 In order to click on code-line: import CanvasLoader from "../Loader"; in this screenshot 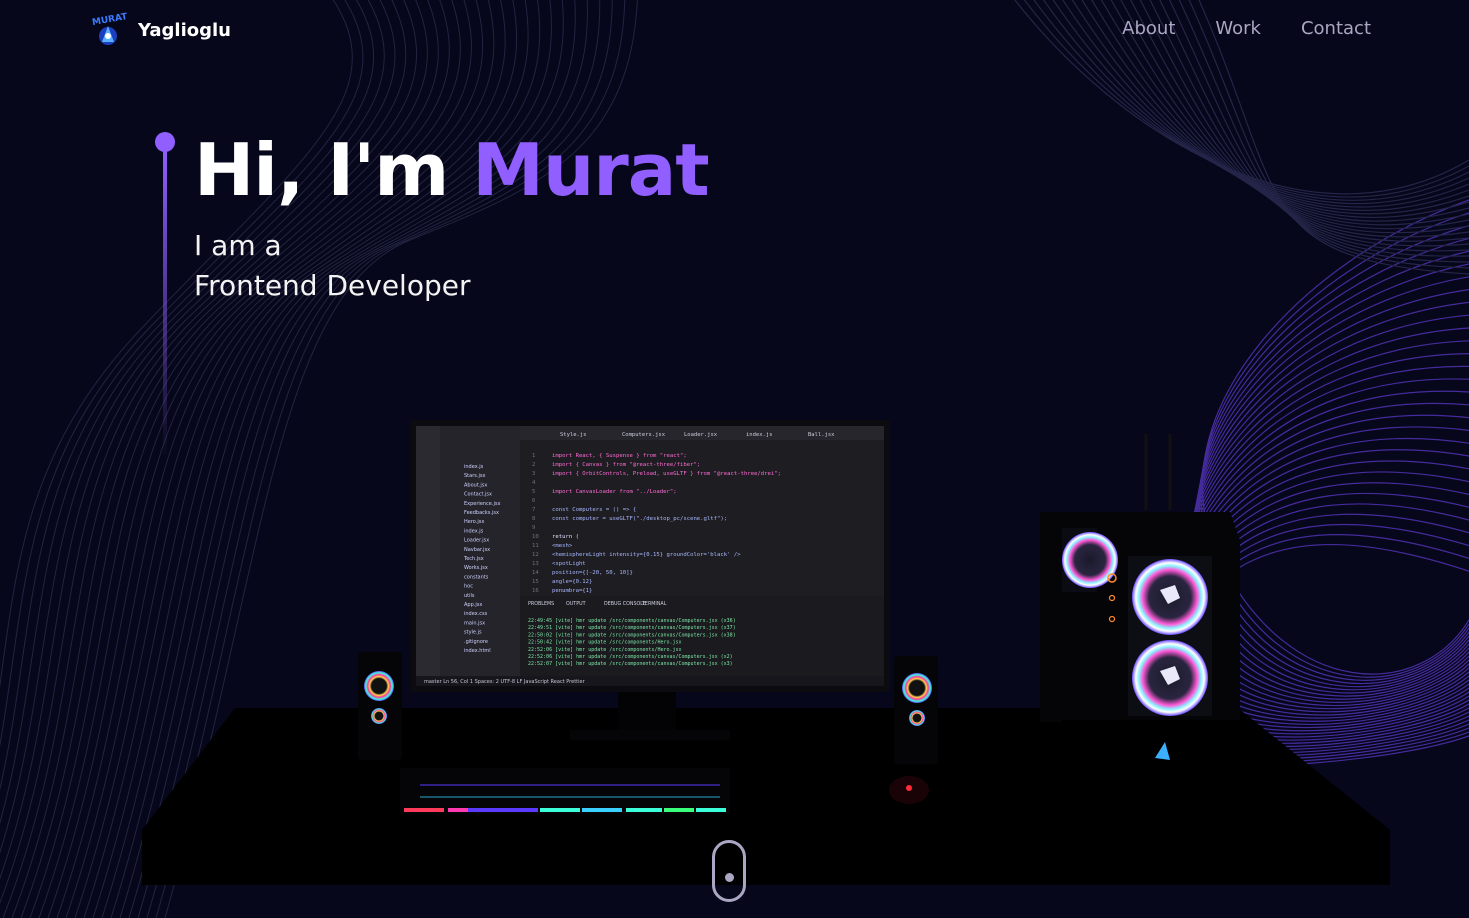, I will do `click(614, 492)`.